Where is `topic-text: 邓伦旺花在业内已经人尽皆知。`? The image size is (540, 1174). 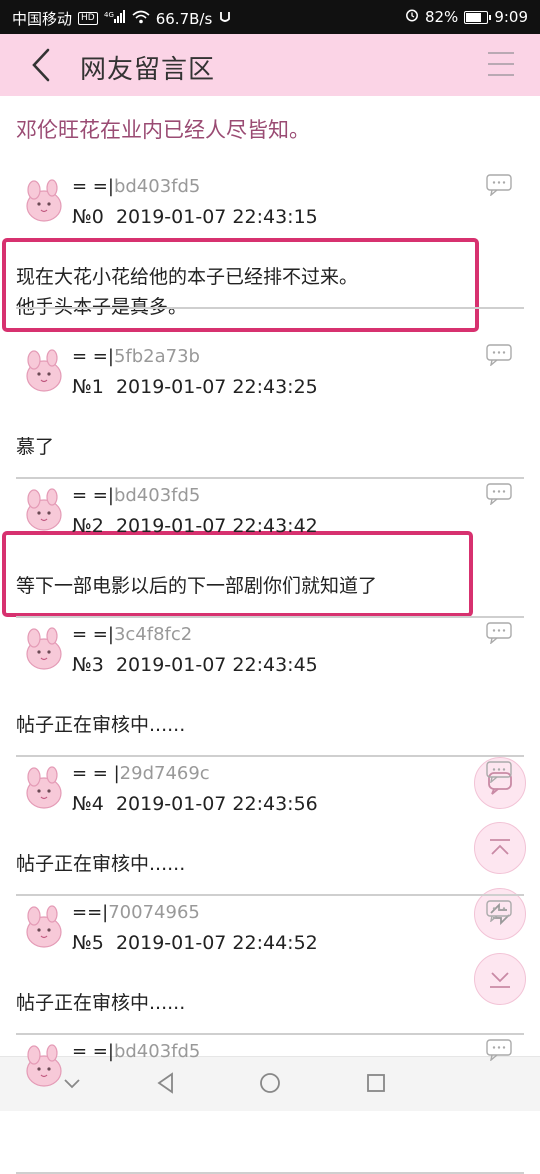
topic-text: 邓伦旺花在业内已经人尽皆知。 is located at coordinates (163, 130).